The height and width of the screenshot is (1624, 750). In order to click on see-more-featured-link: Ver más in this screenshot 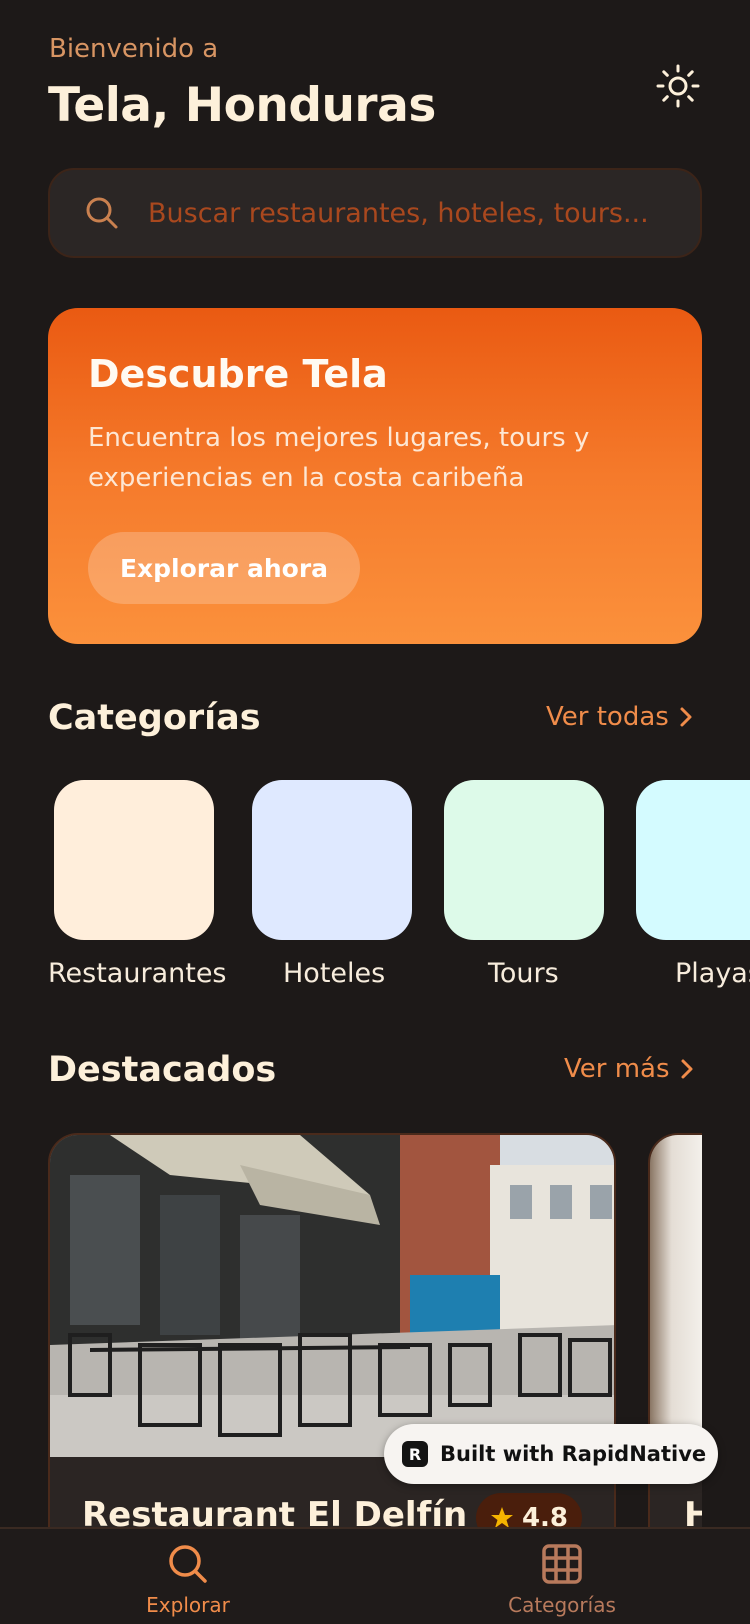, I will do `click(629, 1069)`.